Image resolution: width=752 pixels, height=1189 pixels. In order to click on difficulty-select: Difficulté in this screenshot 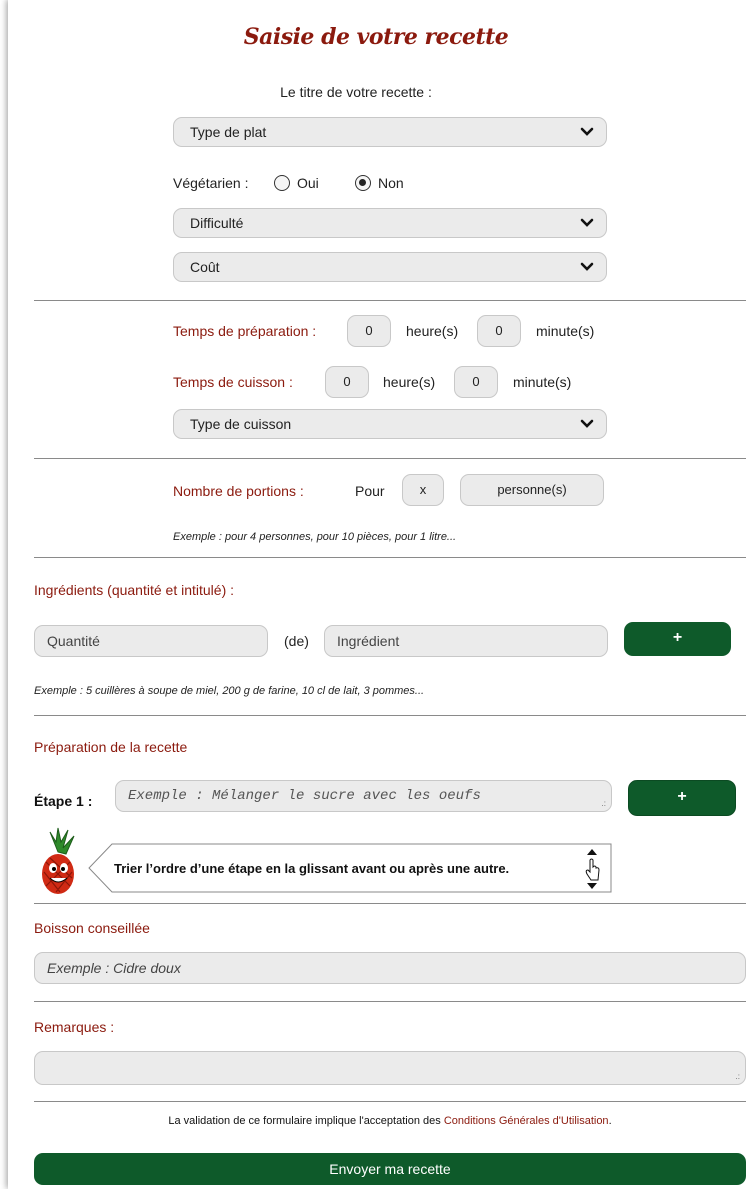, I will do `click(390, 223)`.